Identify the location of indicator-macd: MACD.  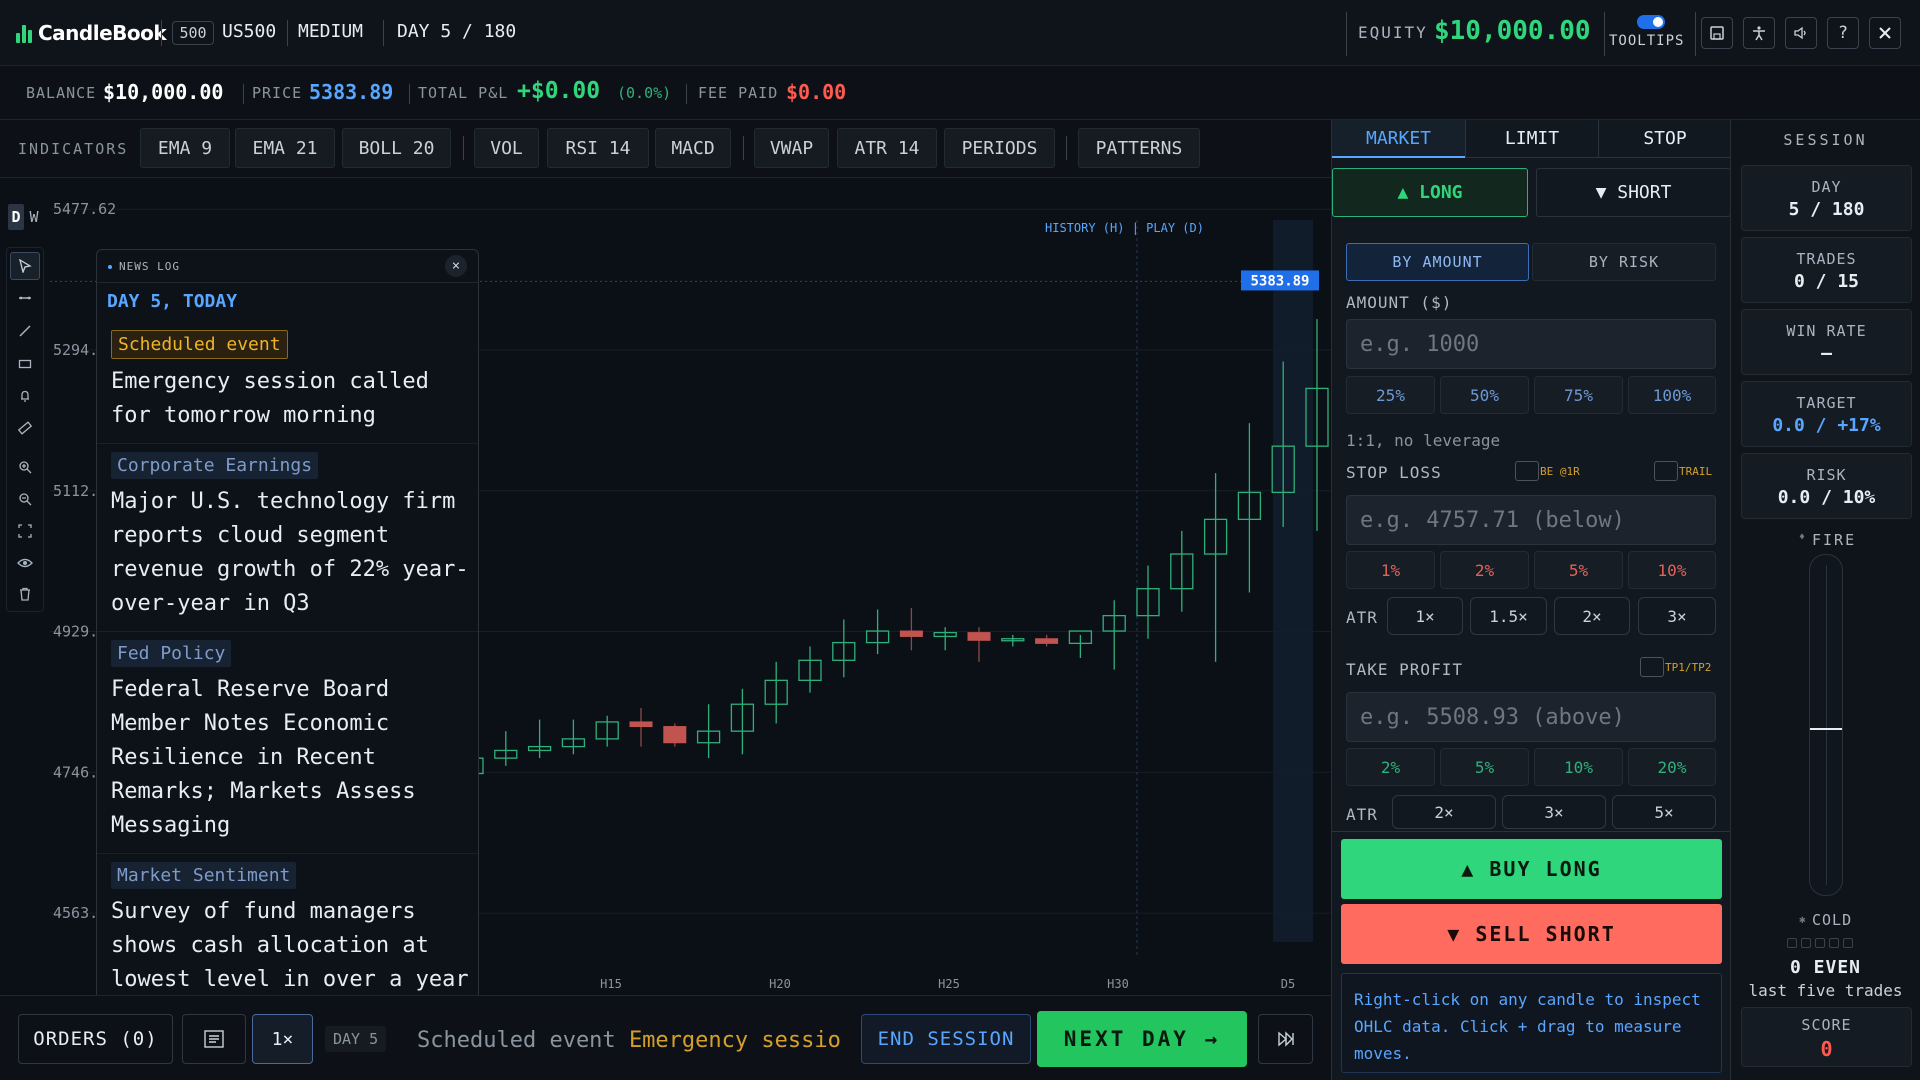
(693, 148).